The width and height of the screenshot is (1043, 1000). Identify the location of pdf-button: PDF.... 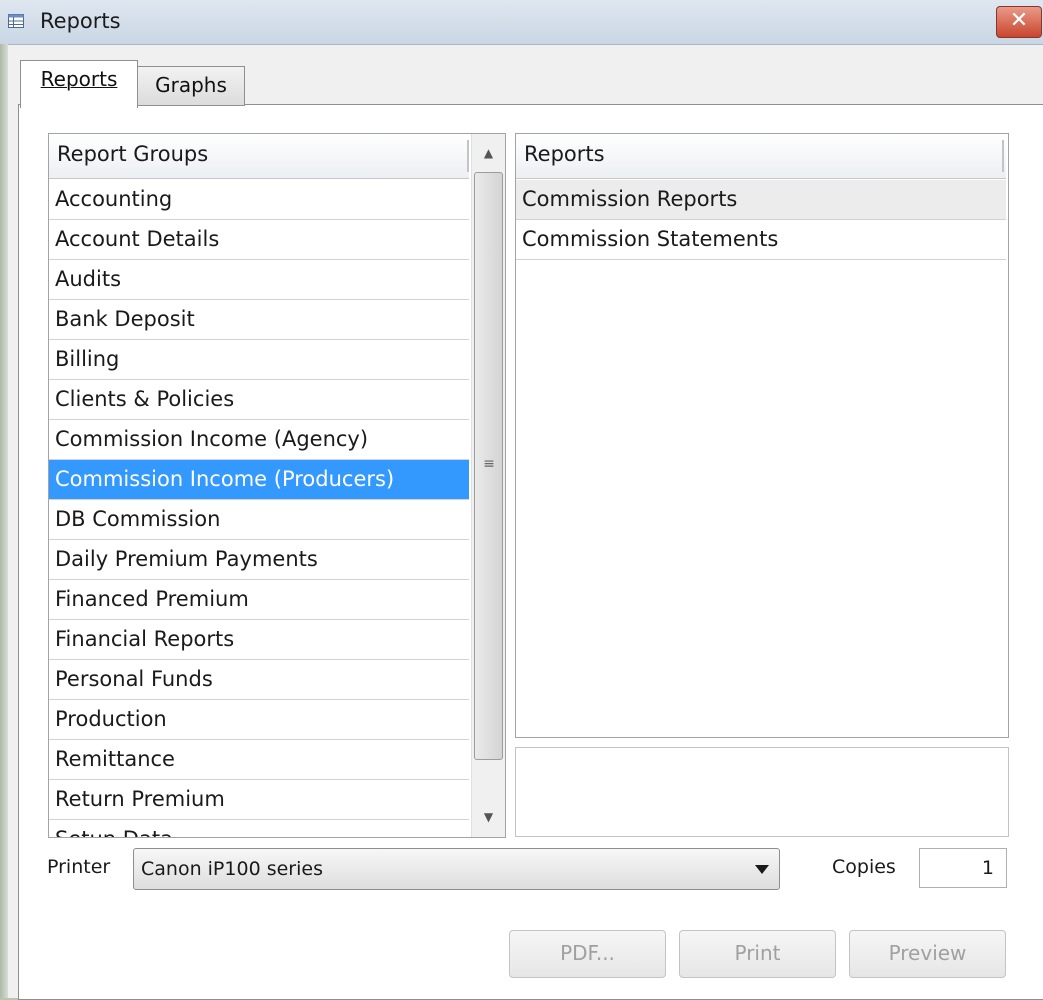
(587, 954).